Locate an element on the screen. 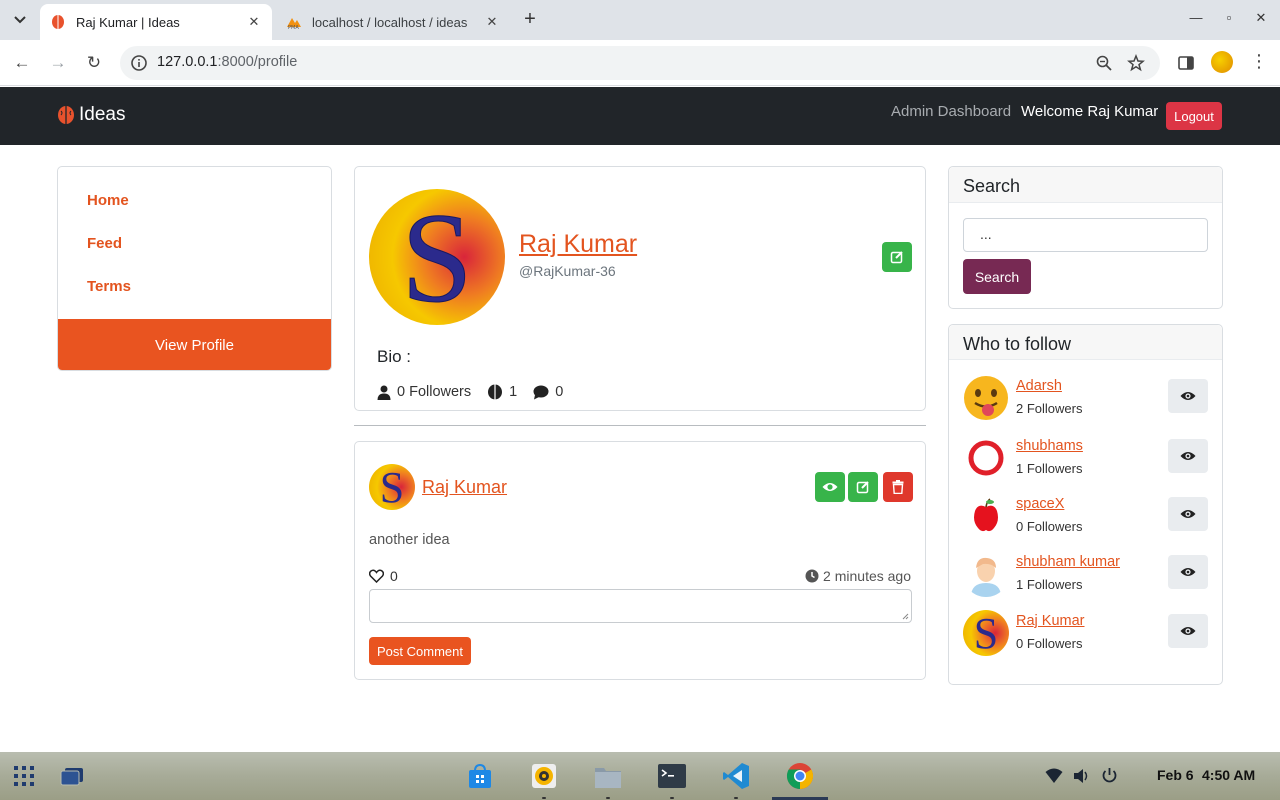 The height and width of the screenshot is (800, 1280). view-idea-button is located at coordinates (830, 487).